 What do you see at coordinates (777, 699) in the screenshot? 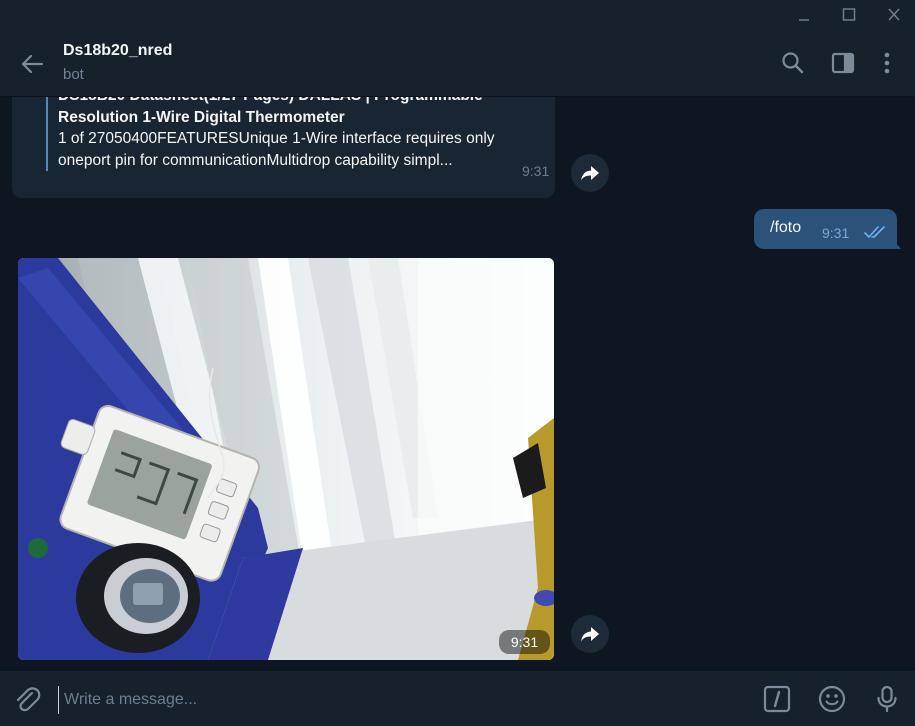
I see `bot-command-icon` at bounding box center [777, 699].